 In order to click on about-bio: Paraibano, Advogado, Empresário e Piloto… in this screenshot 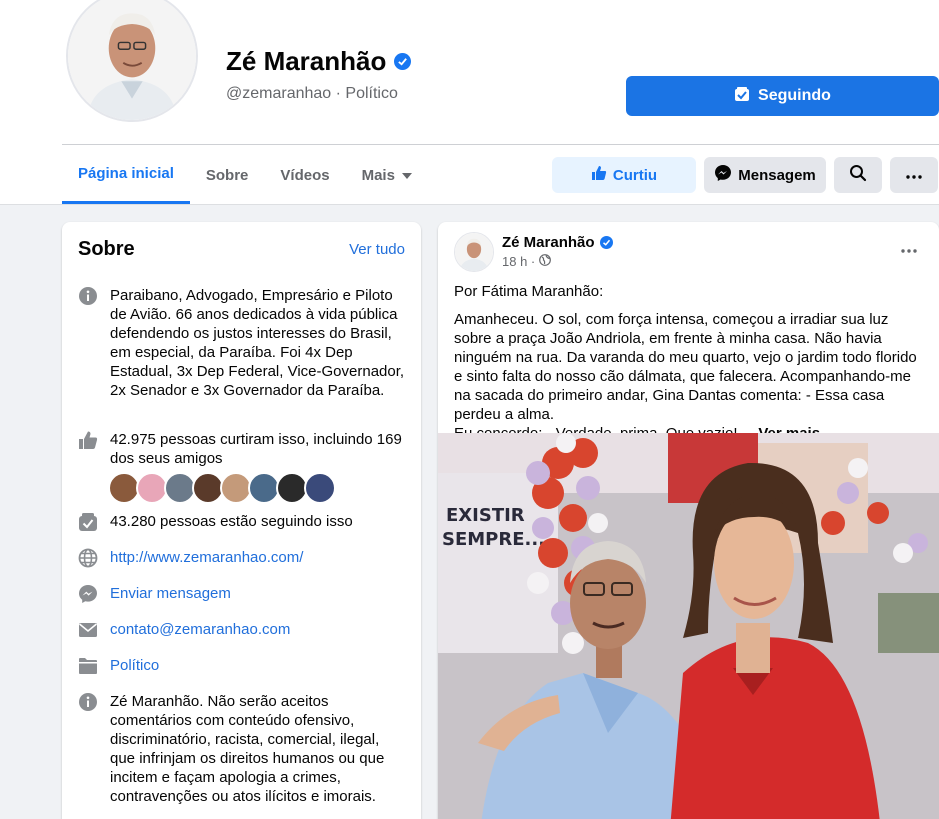, I will do `click(257, 343)`.